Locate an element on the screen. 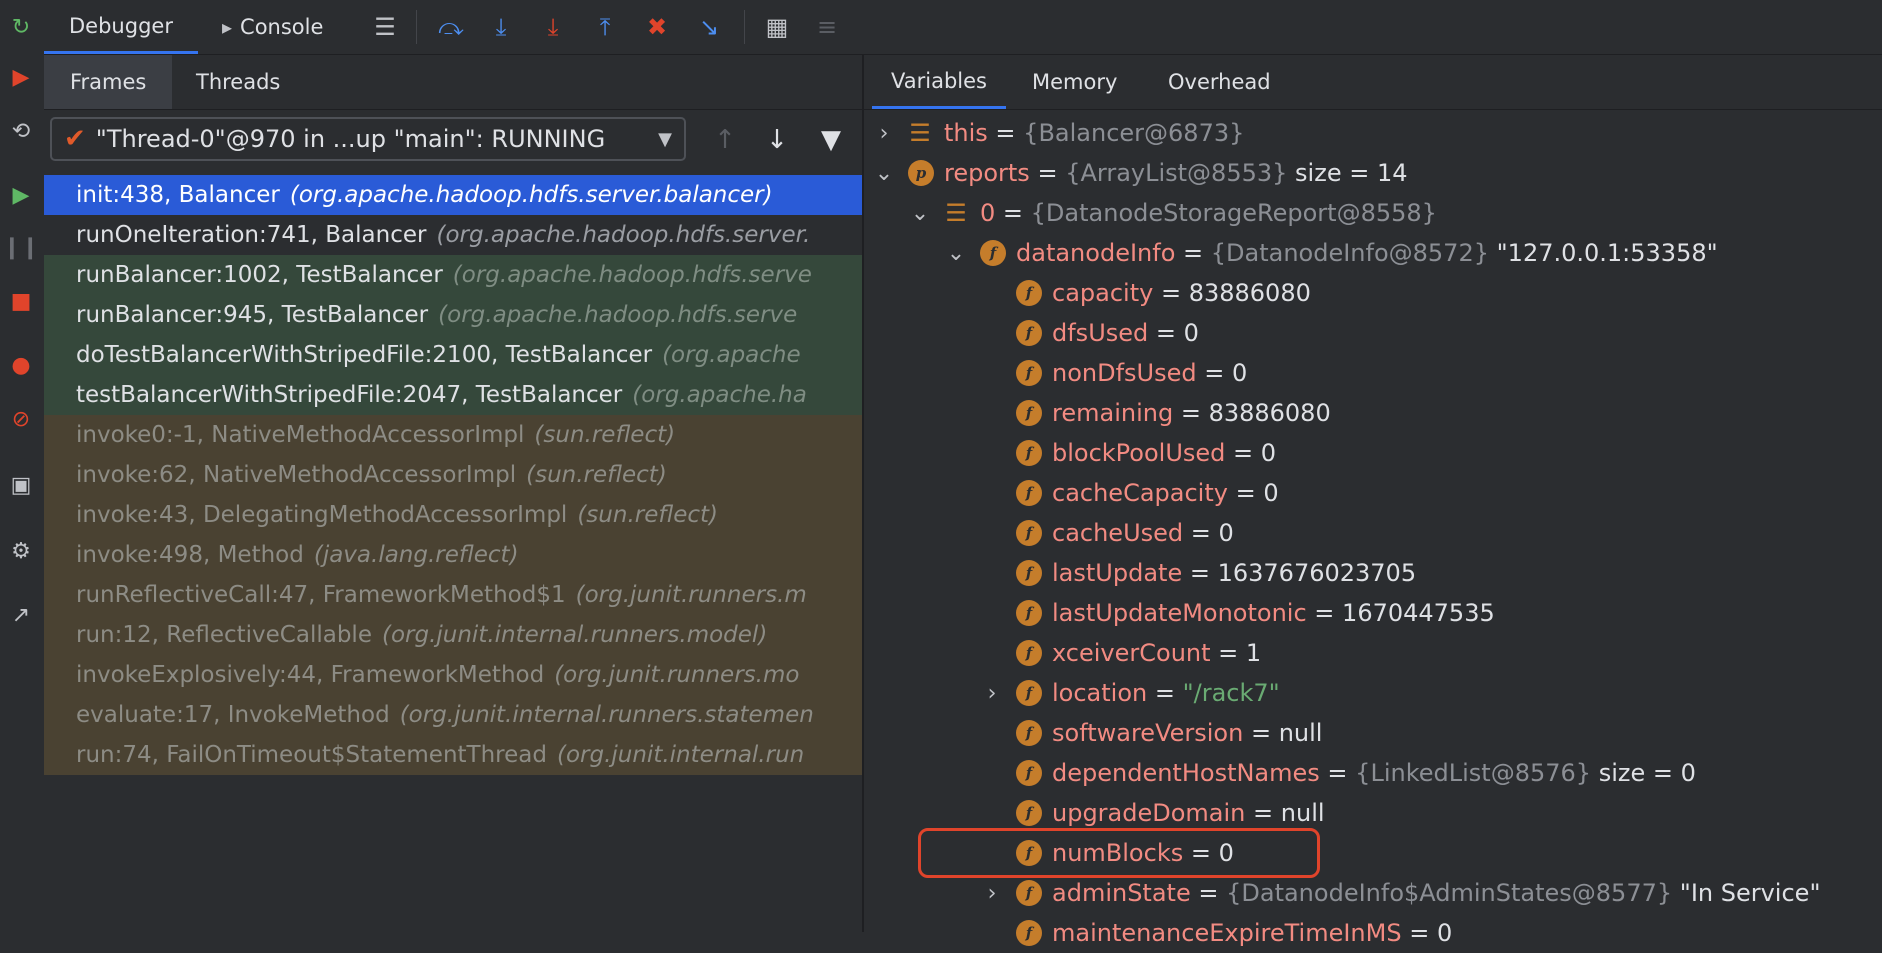 Image resolution: width=1882 pixels, height=953 pixels. variable-text: cacheUsed = 0 is located at coordinates (1143, 533).